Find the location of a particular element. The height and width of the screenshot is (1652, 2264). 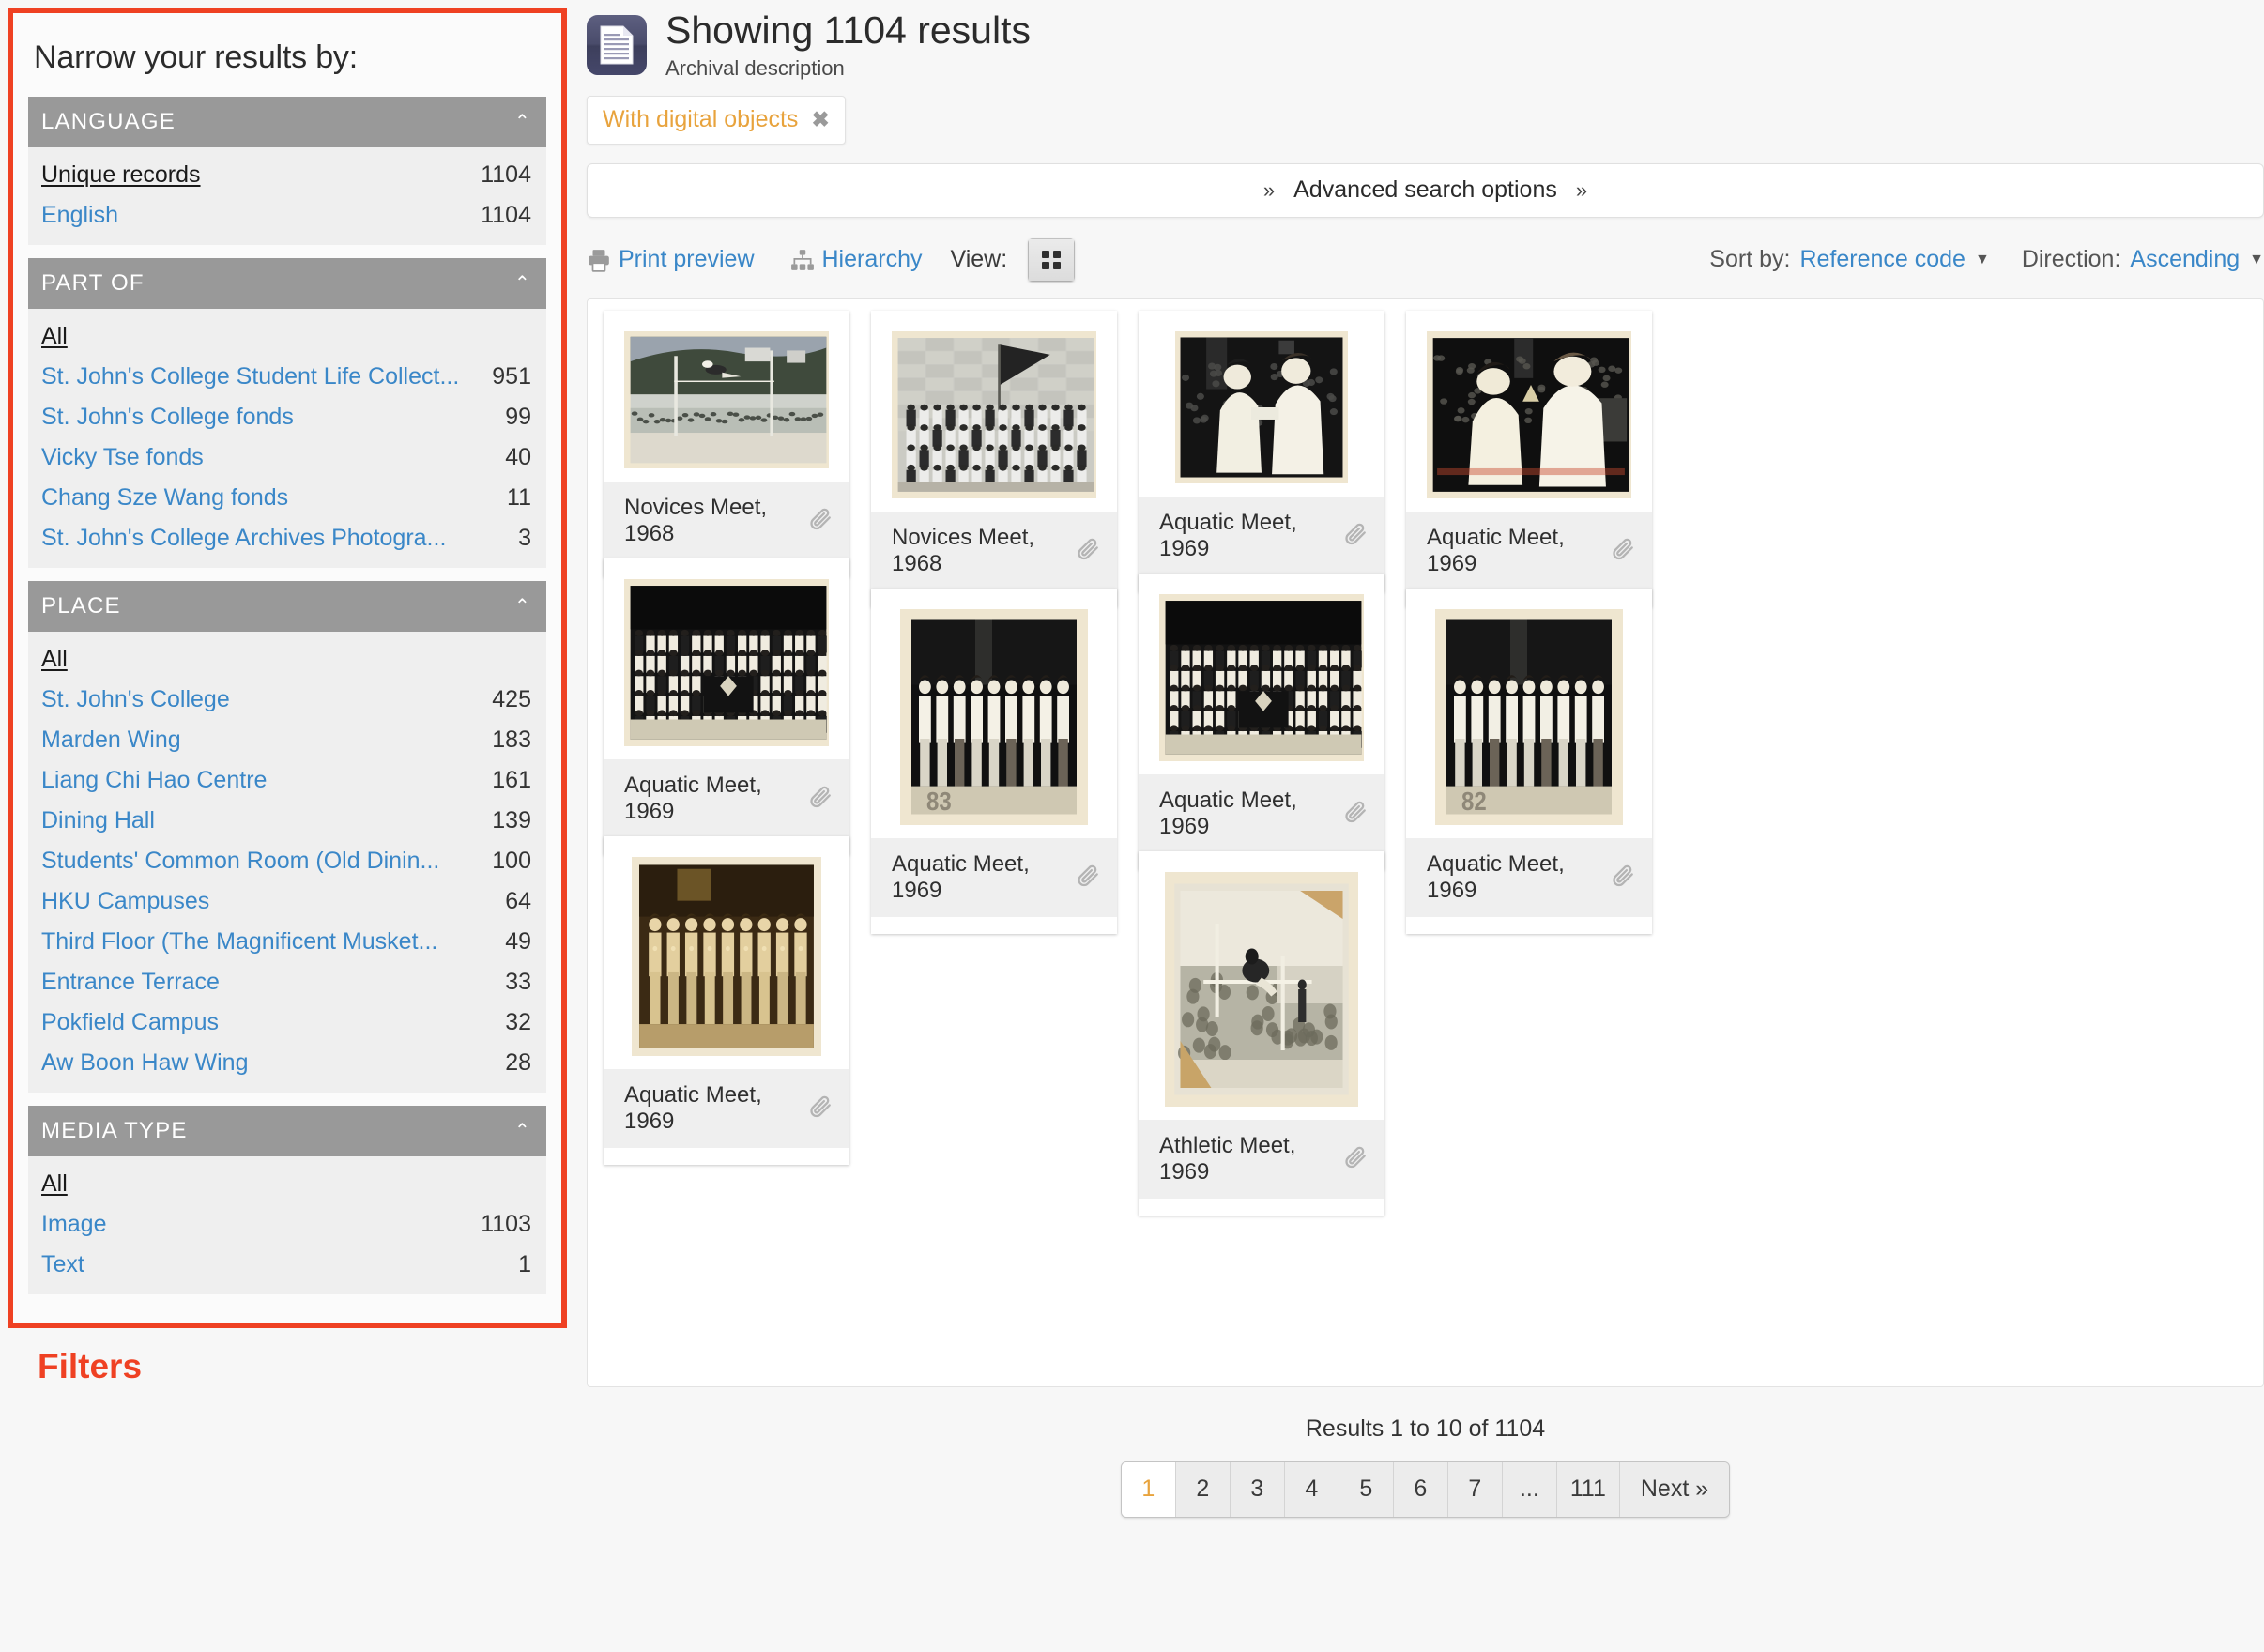

facet-row: English 1104 is located at coordinates (287, 215).